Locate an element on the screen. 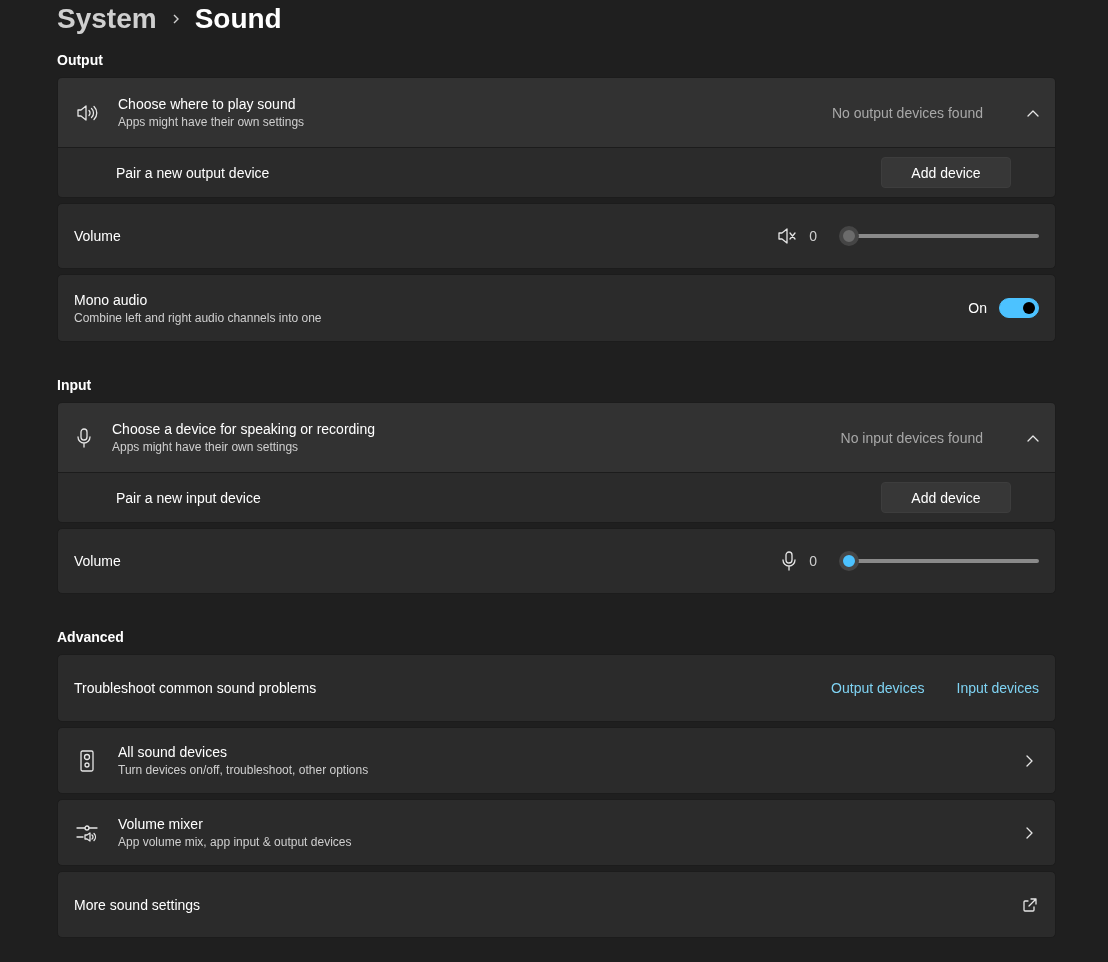 The height and width of the screenshot is (962, 1108). setting-title: All sound devices is located at coordinates (173, 752).